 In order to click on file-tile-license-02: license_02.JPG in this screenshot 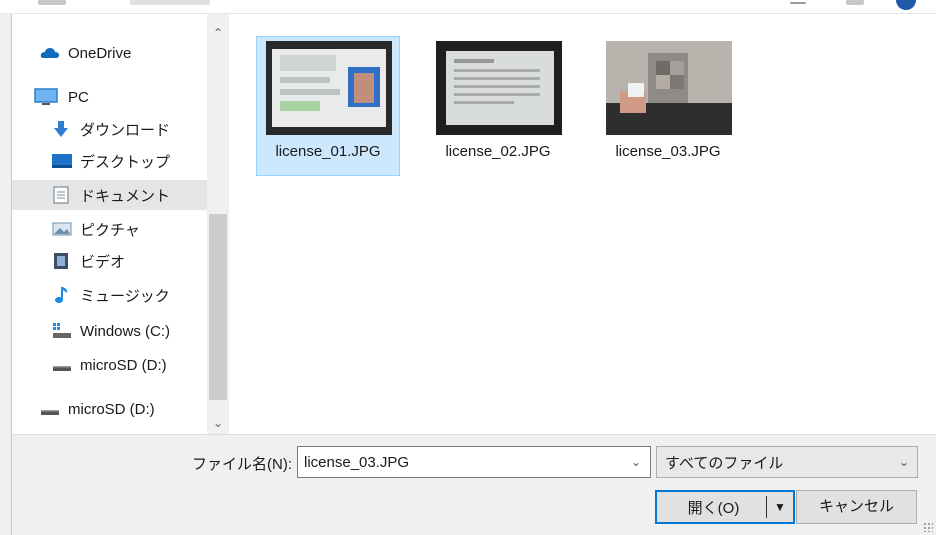, I will do `click(498, 106)`.